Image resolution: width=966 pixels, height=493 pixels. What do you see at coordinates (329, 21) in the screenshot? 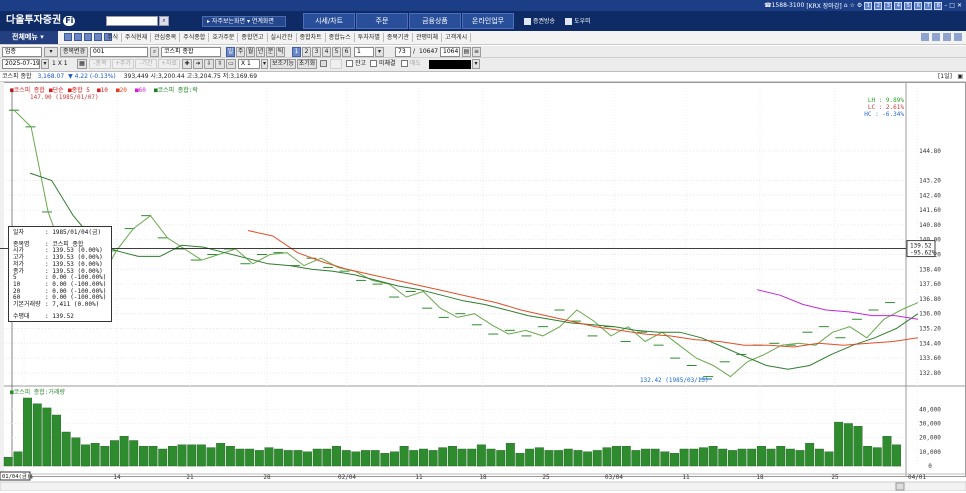
I see `tab-chart: 시세/차트` at bounding box center [329, 21].